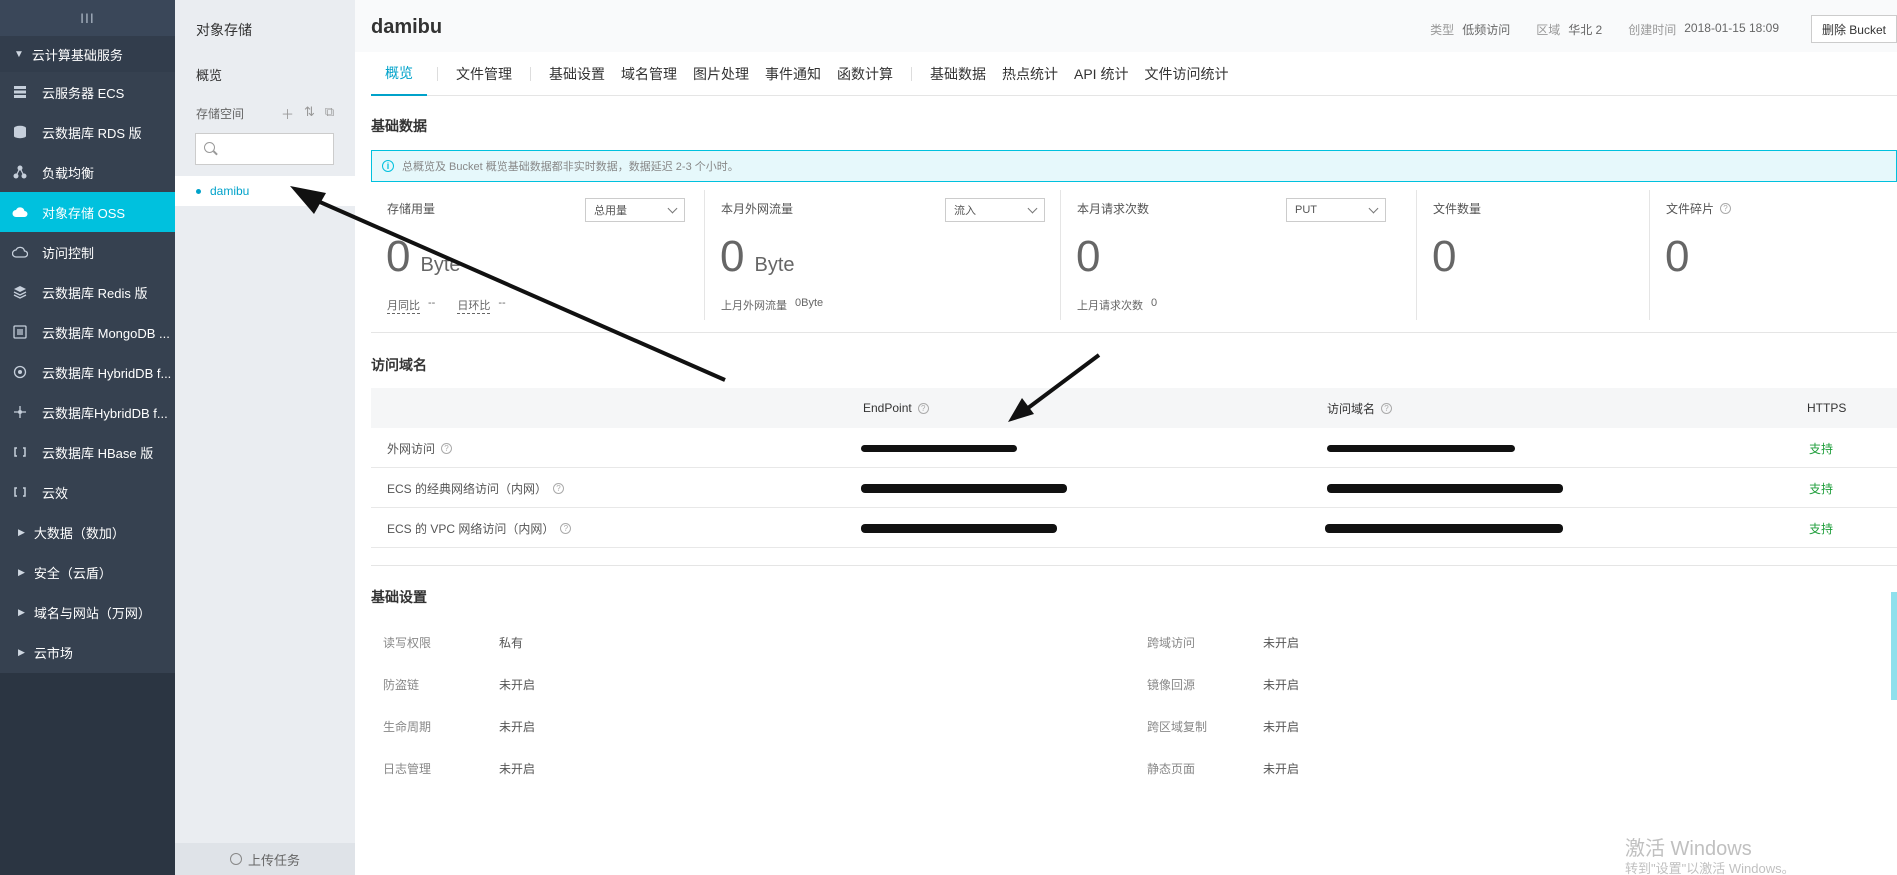  I want to click on tab-file-access-stats: 文件访问统计, so click(1186, 74).